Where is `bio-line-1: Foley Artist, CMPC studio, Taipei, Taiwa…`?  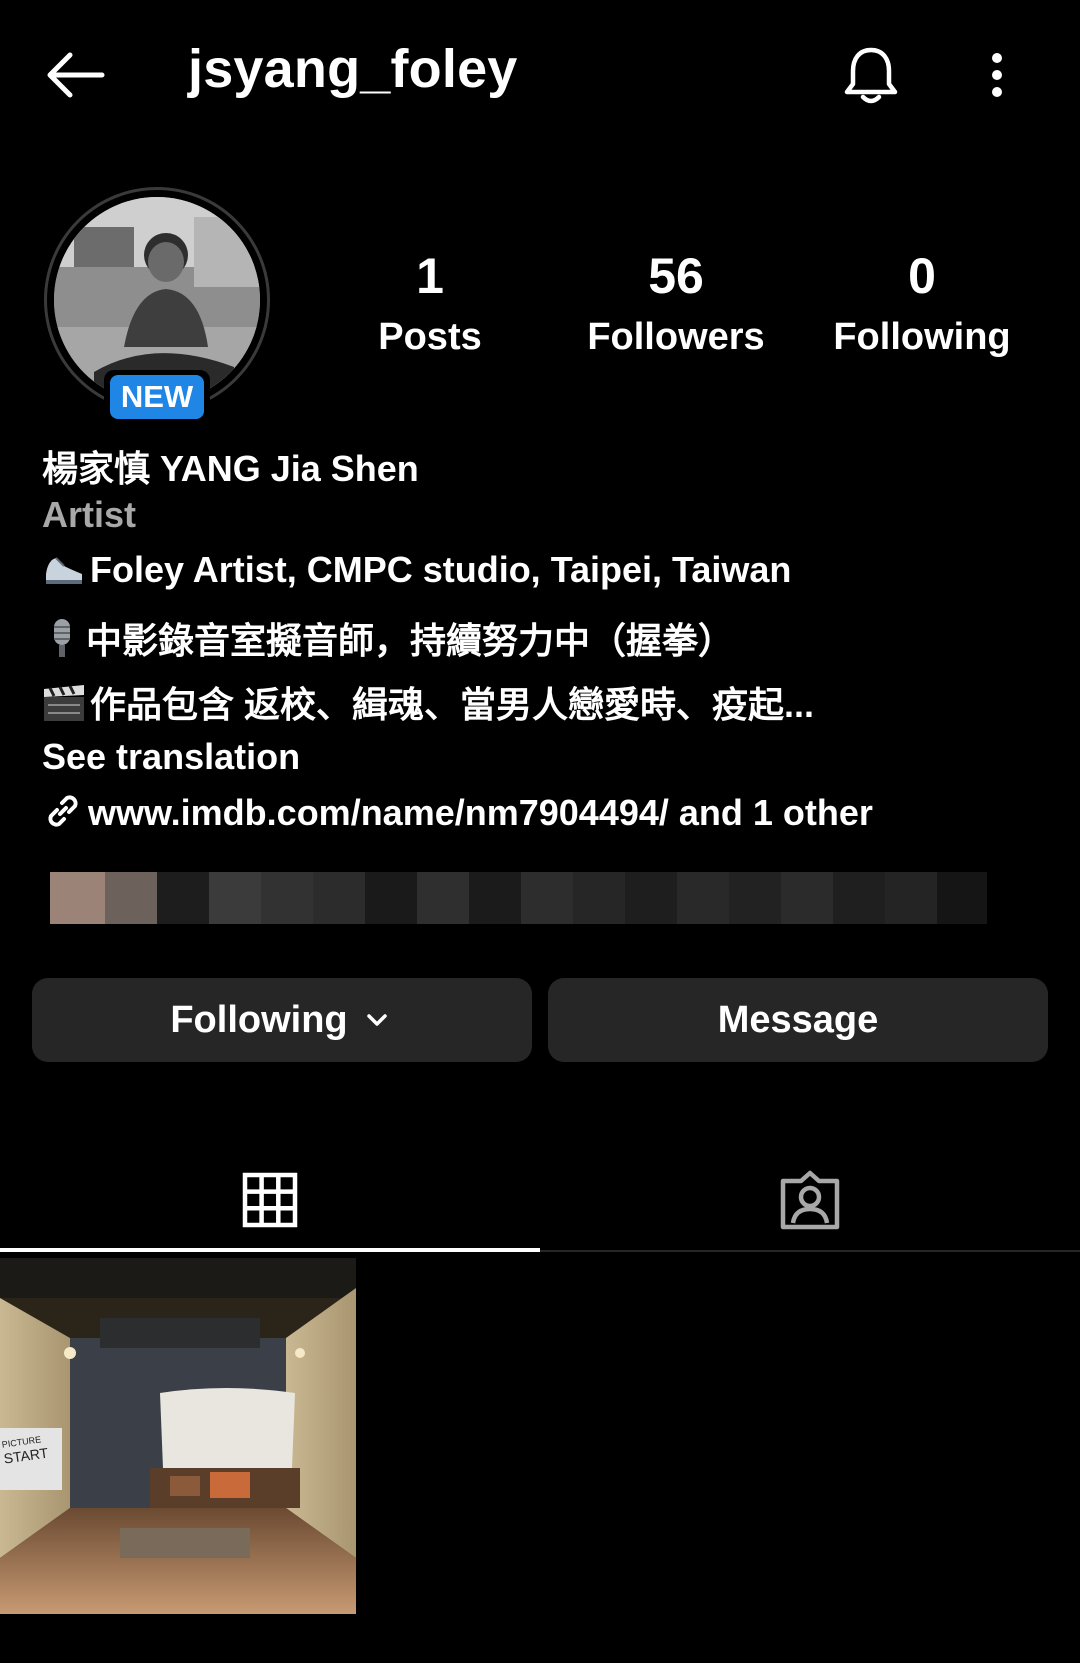 bio-line-1: Foley Artist, CMPC studio, Taipei, Taiwa… is located at coordinates (416, 572).